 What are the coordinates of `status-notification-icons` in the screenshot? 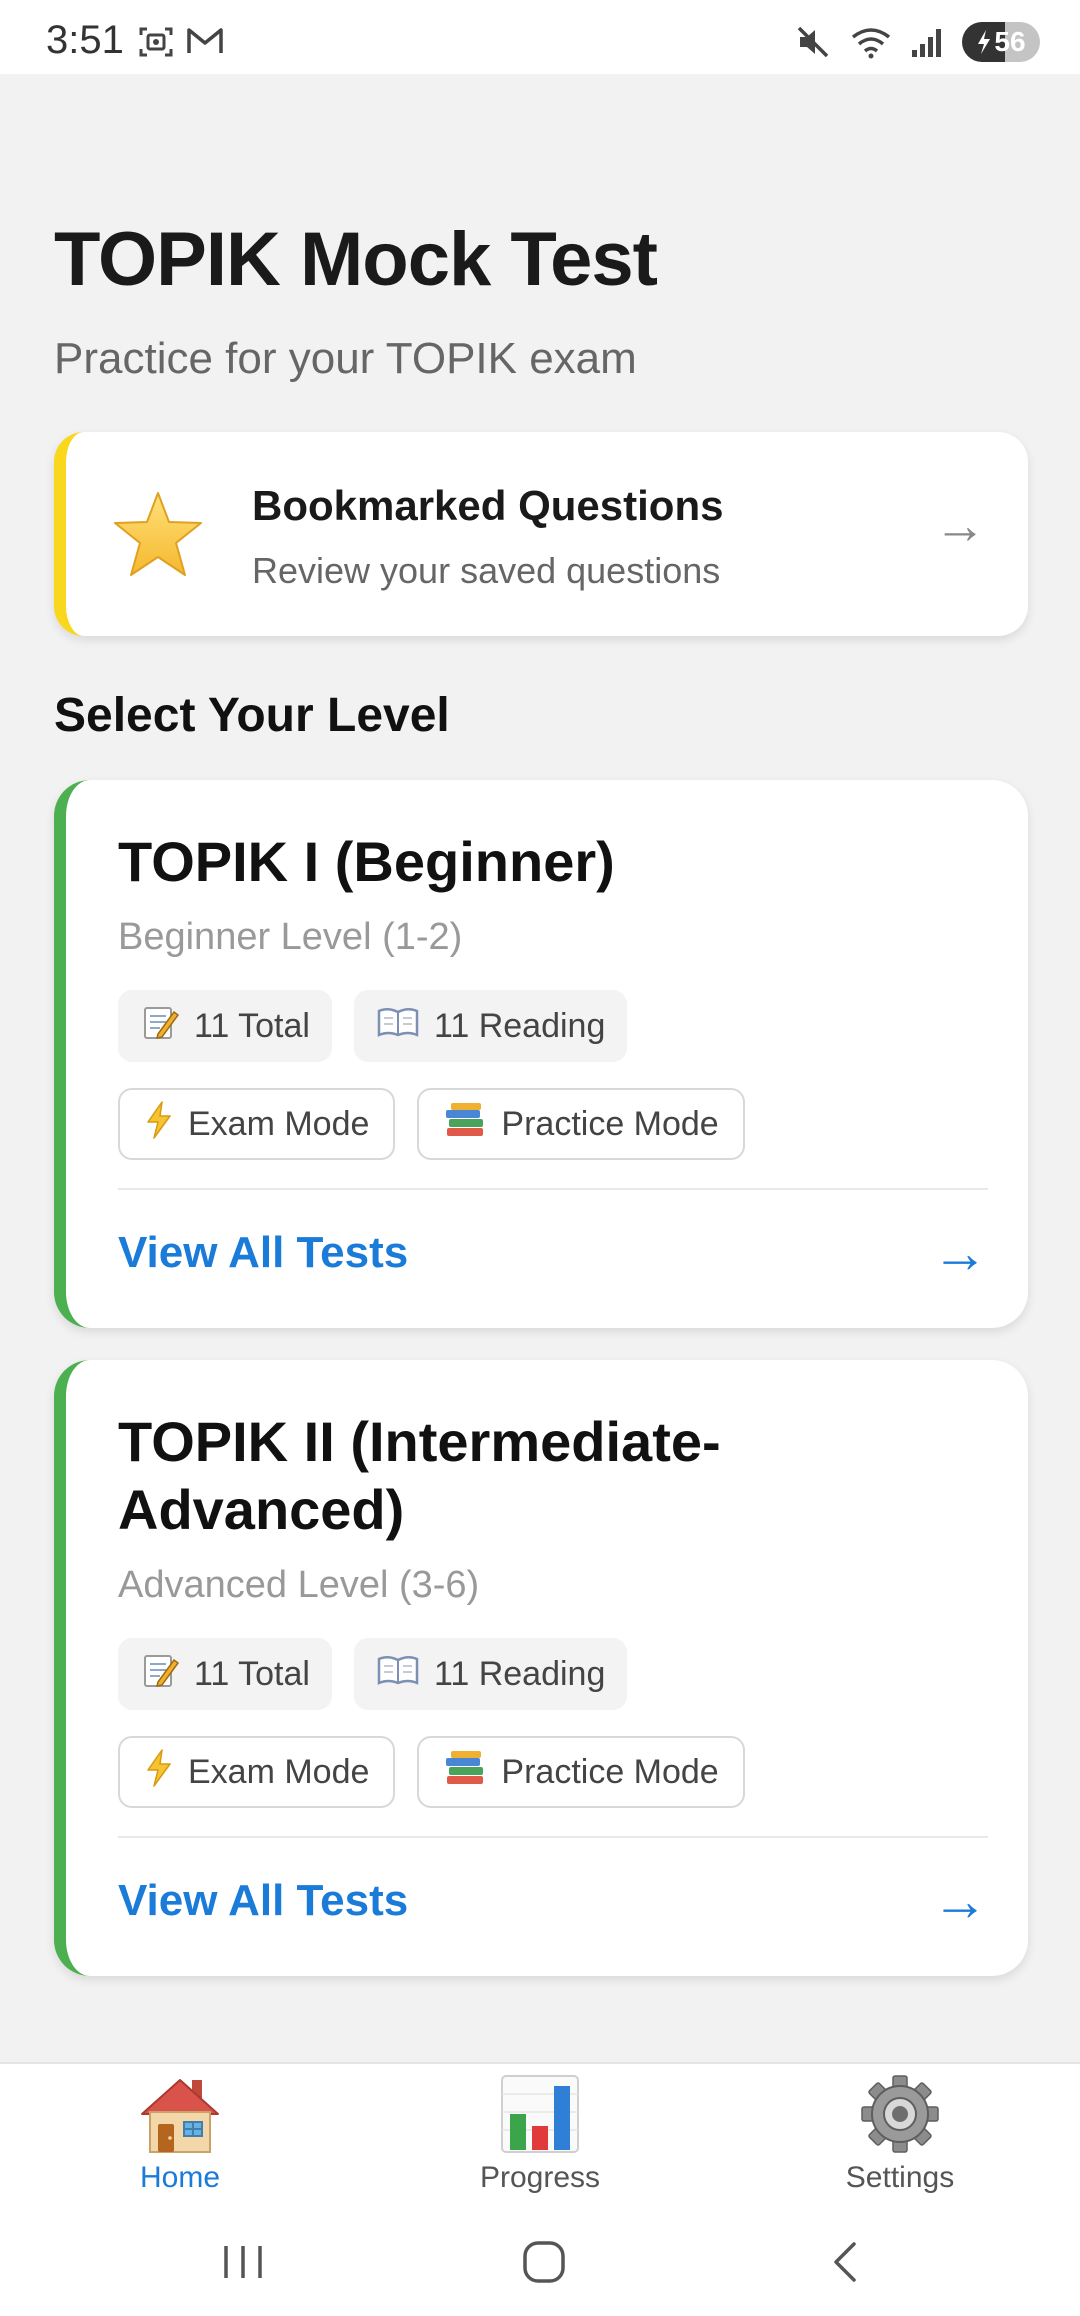 It's located at (181, 42).